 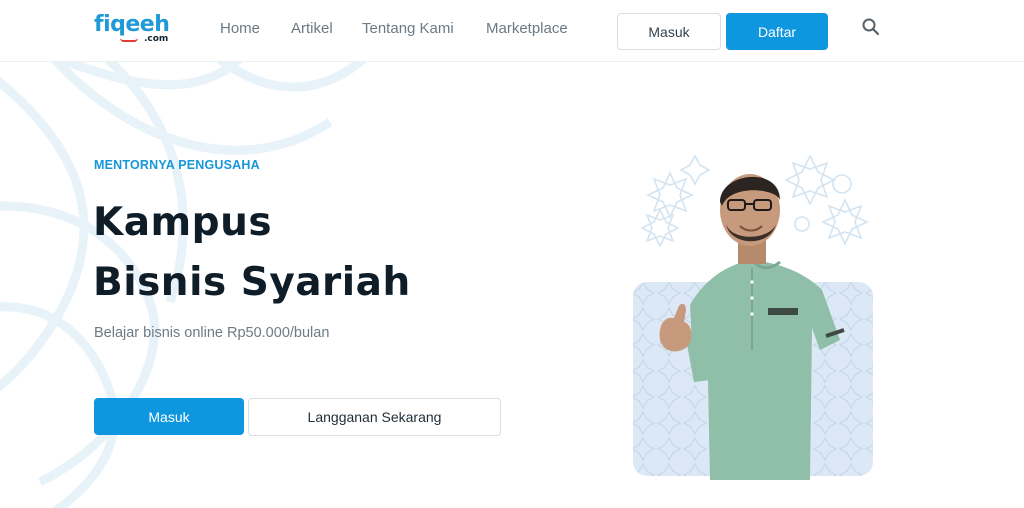 I want to click on nav-artikel: Artikel, so click(x=312, y=28).